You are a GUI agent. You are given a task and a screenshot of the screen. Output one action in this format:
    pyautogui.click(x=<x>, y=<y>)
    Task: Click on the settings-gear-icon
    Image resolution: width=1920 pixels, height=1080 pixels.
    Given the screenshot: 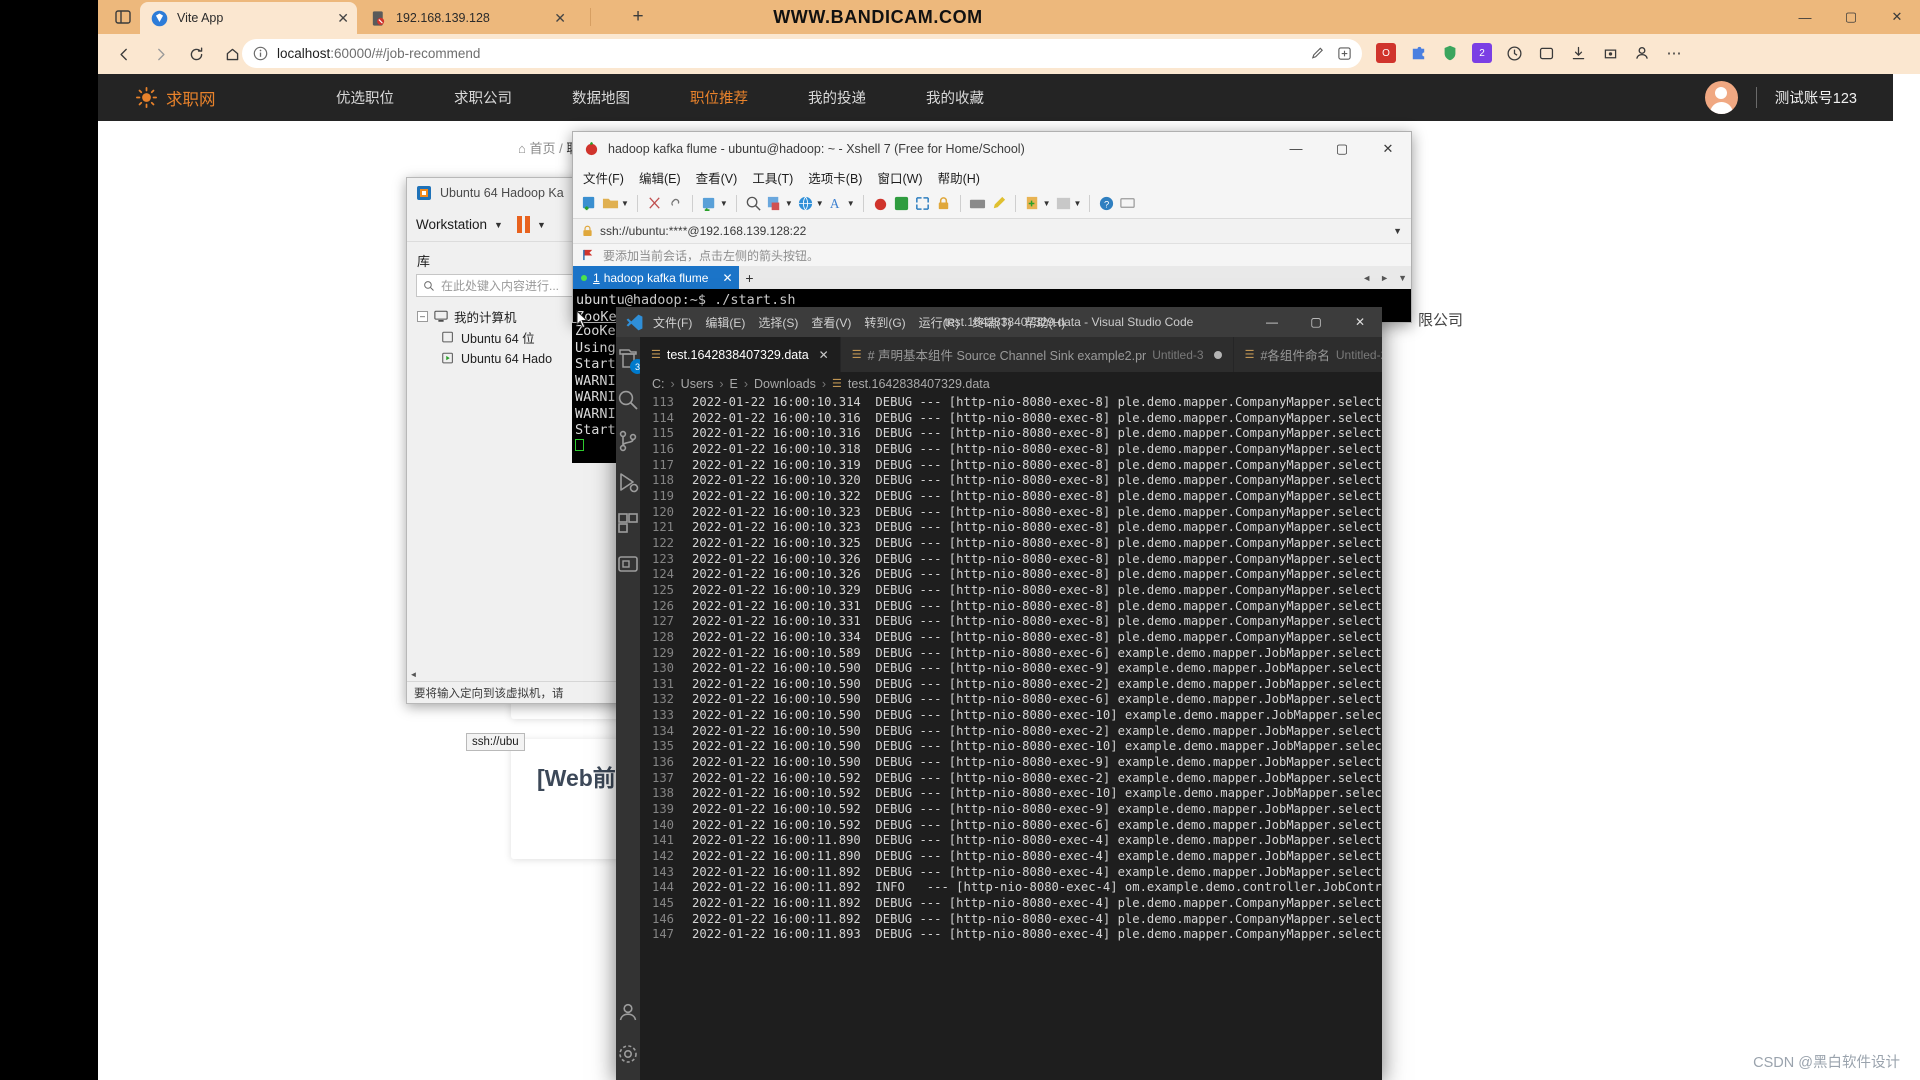 What is the action you would take?
    pyautogui.click(x=628, y=1054)
    